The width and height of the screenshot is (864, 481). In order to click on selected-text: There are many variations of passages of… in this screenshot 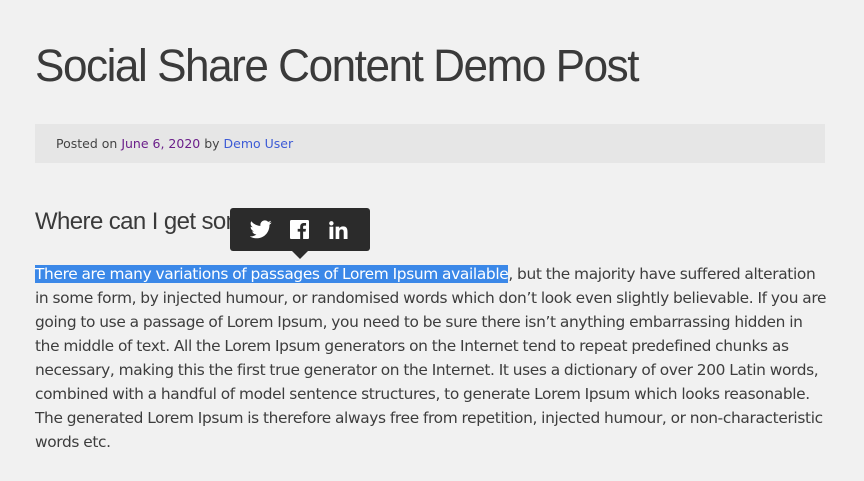, I will do `click(272, 274)`.